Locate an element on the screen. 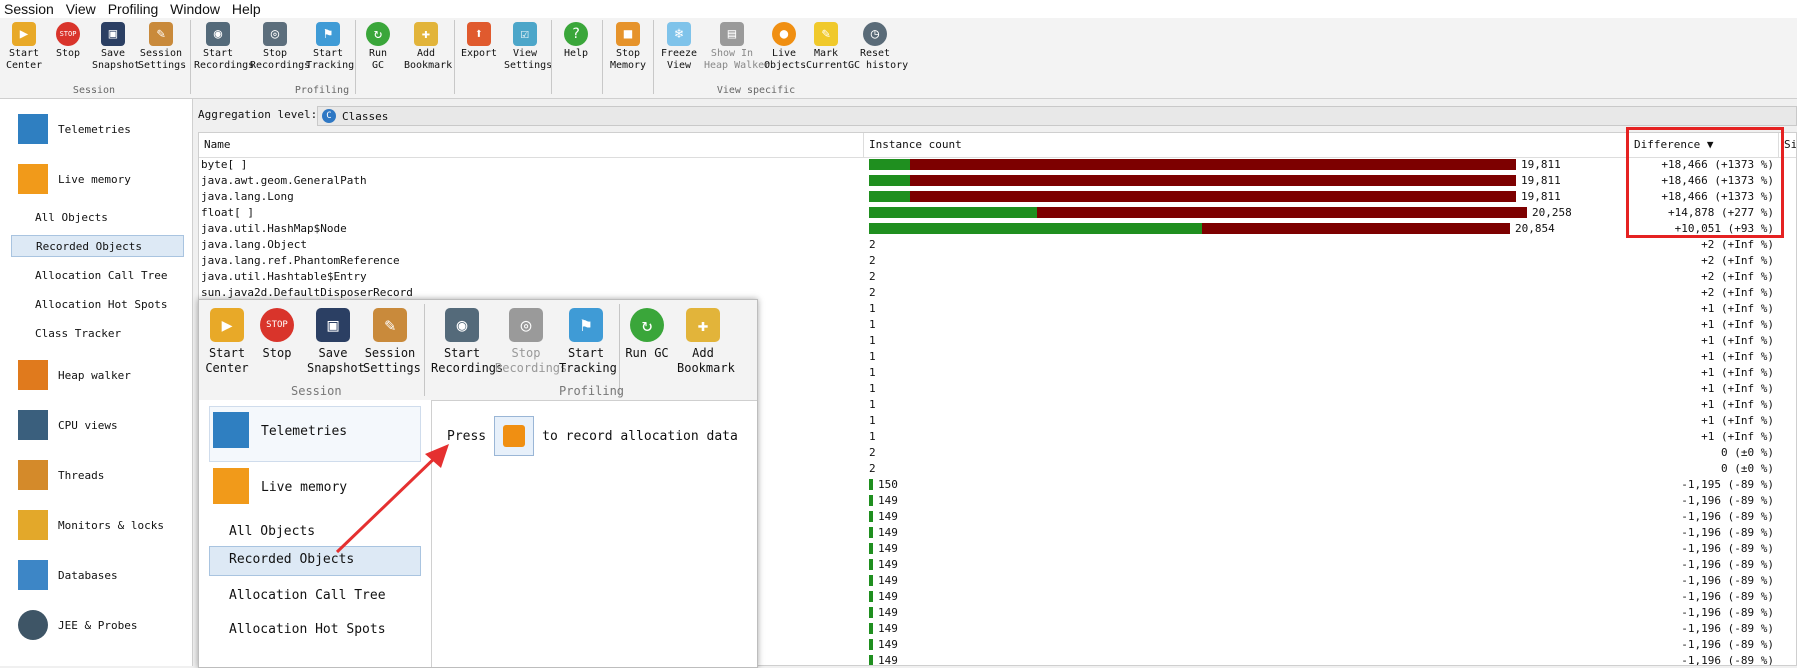 The image size is (1797, 668). save-snapshot-button: ▣ Save Snapshot is located at coordinates (116, 47).